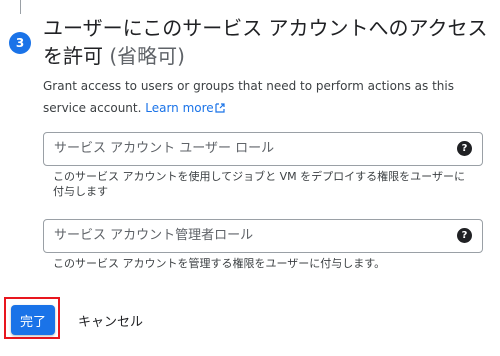 Image resolution: width=500 pixels, height=356 pixels. What do you see at coordinates (220, 108) in the screenshot?
I see `external-link-icon` at bounding box center [220, 108].